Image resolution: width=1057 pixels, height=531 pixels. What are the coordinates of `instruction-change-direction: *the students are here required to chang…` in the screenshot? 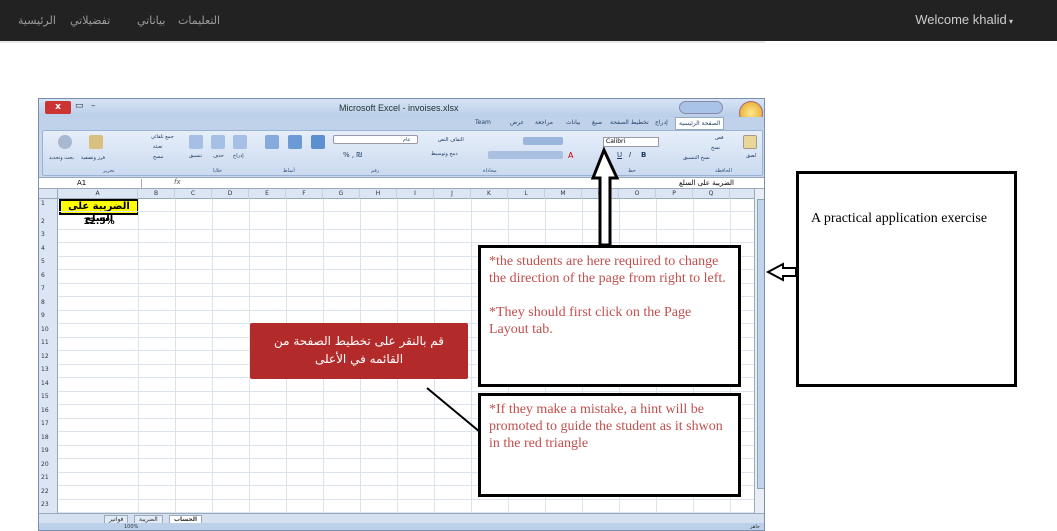 It's located at (607, 270).